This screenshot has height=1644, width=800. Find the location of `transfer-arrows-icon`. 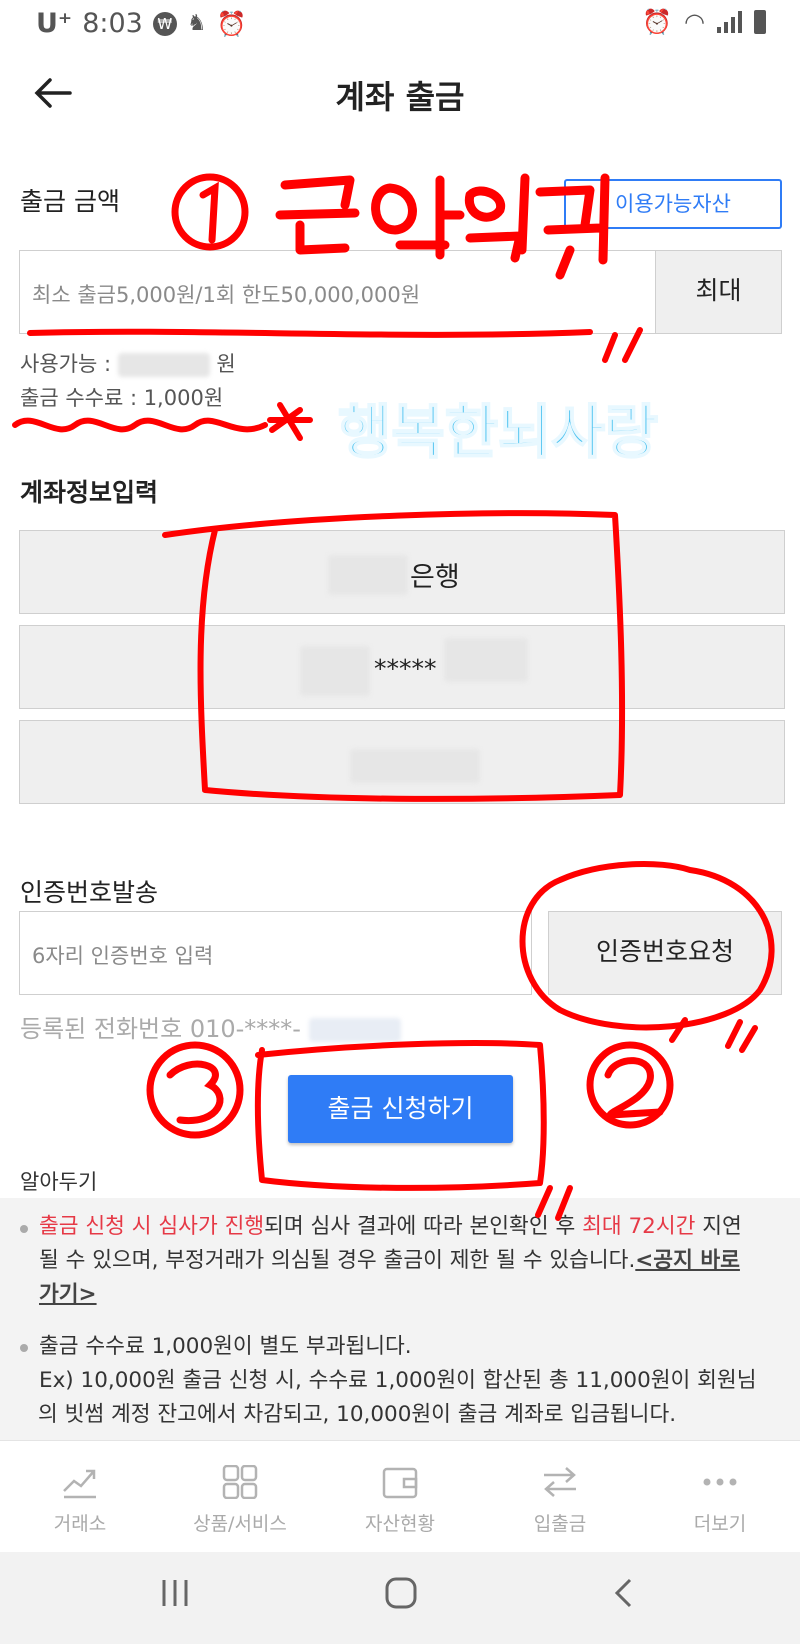

transfer-arrows-icon is located at coordinates (560, 1482).